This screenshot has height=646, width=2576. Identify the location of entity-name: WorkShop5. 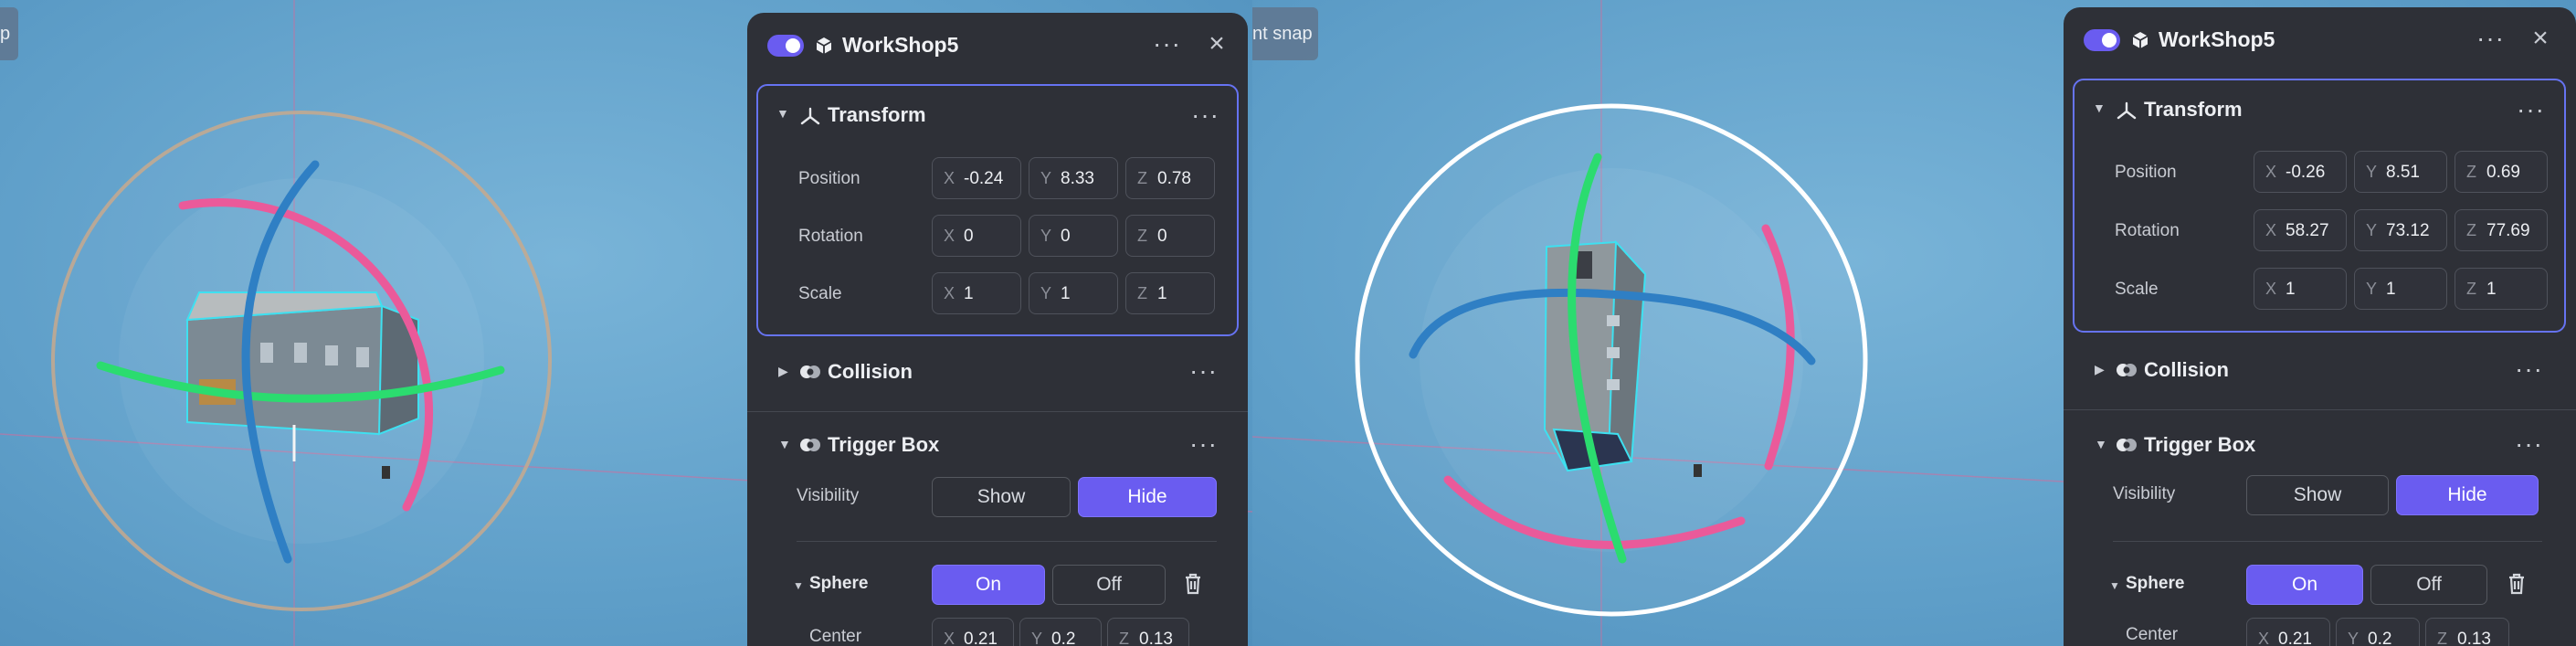
(2217, 39).